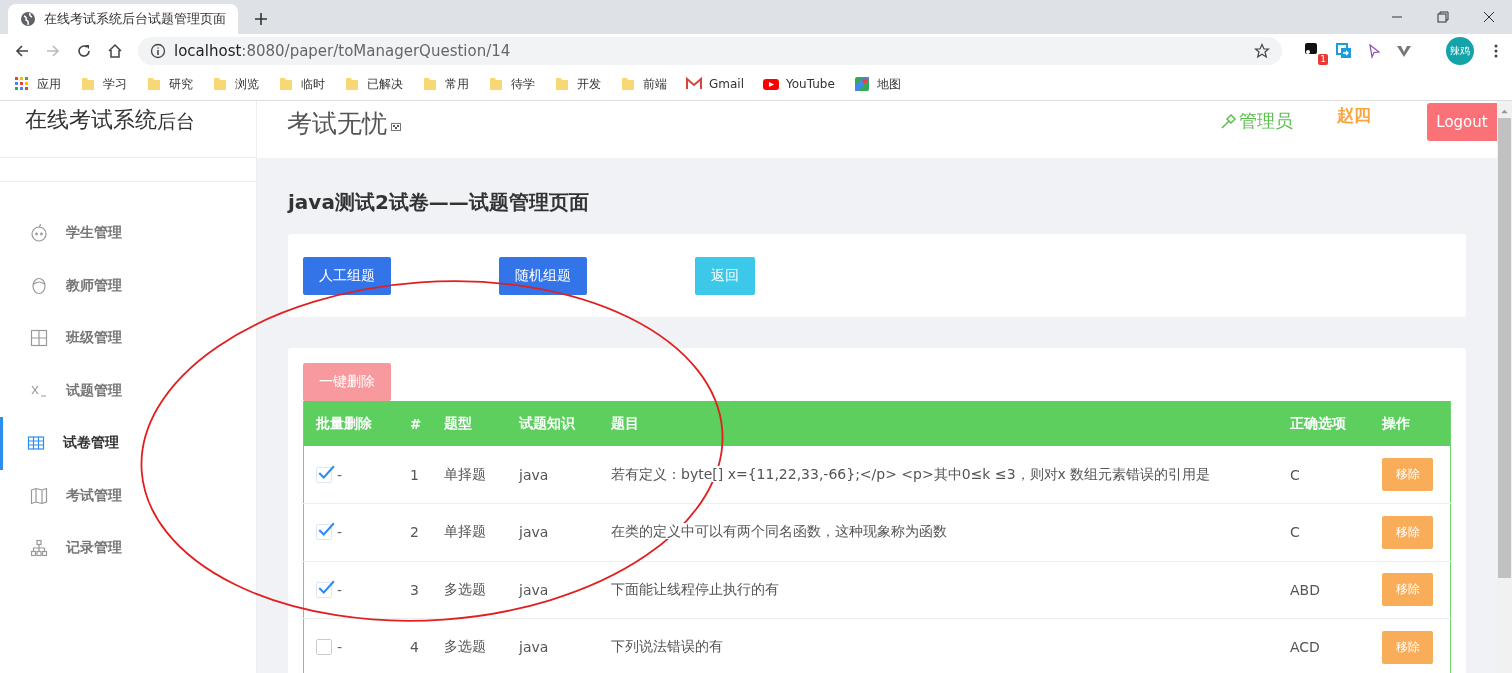 The height and width of the screenshot is (673, 1512). I want to click on restore-icon, so click(1443, 17).